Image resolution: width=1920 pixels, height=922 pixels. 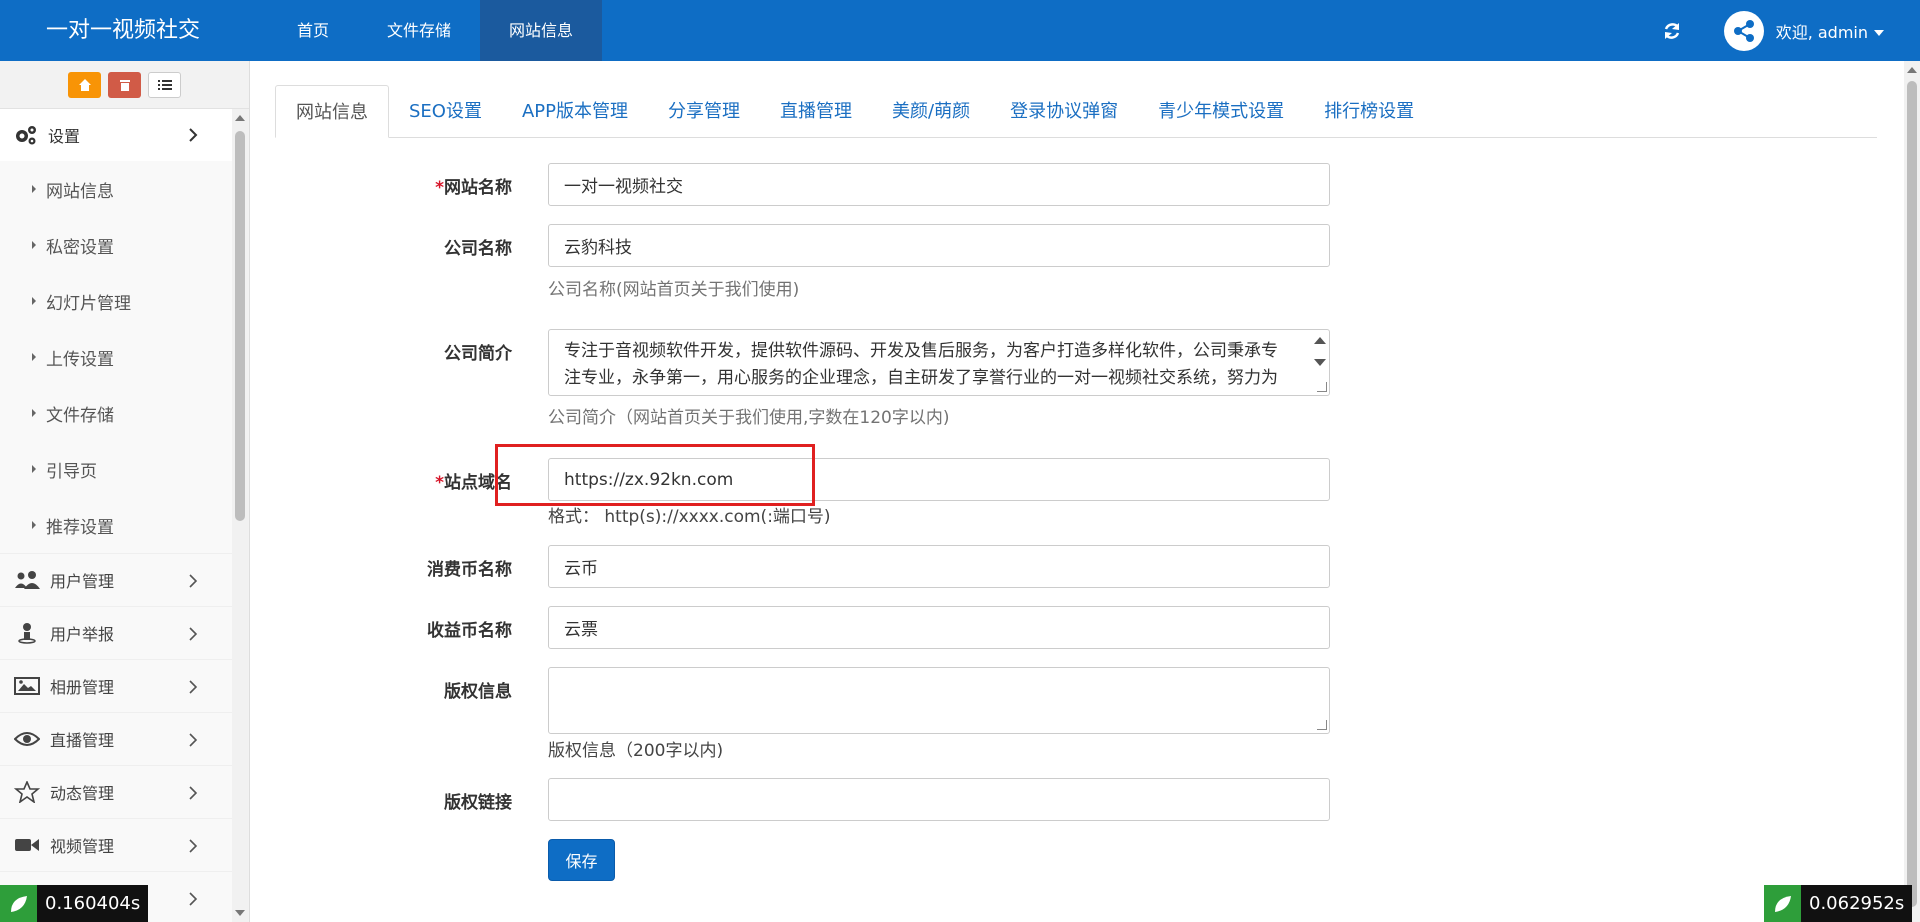 What do you see at coordinates (27, 739) in the screenshot?
I see `eye-icon` at bounding box center [27, 739].